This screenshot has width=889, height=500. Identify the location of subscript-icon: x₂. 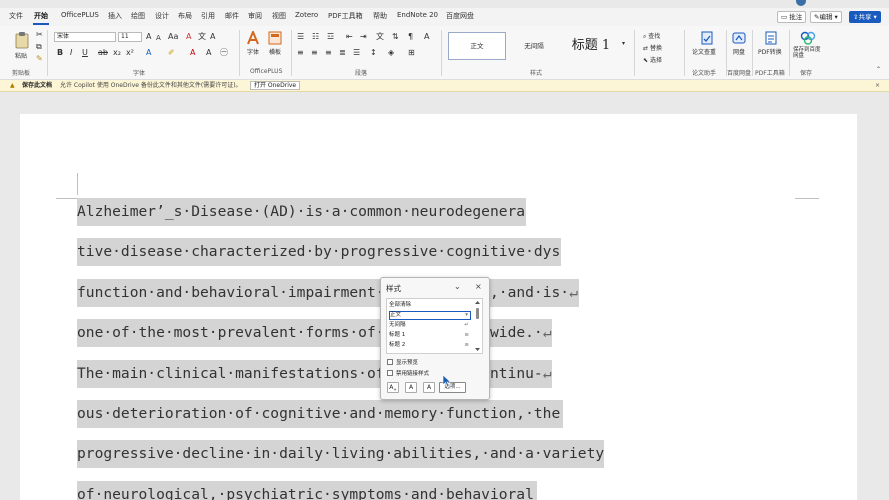
(117, 53).